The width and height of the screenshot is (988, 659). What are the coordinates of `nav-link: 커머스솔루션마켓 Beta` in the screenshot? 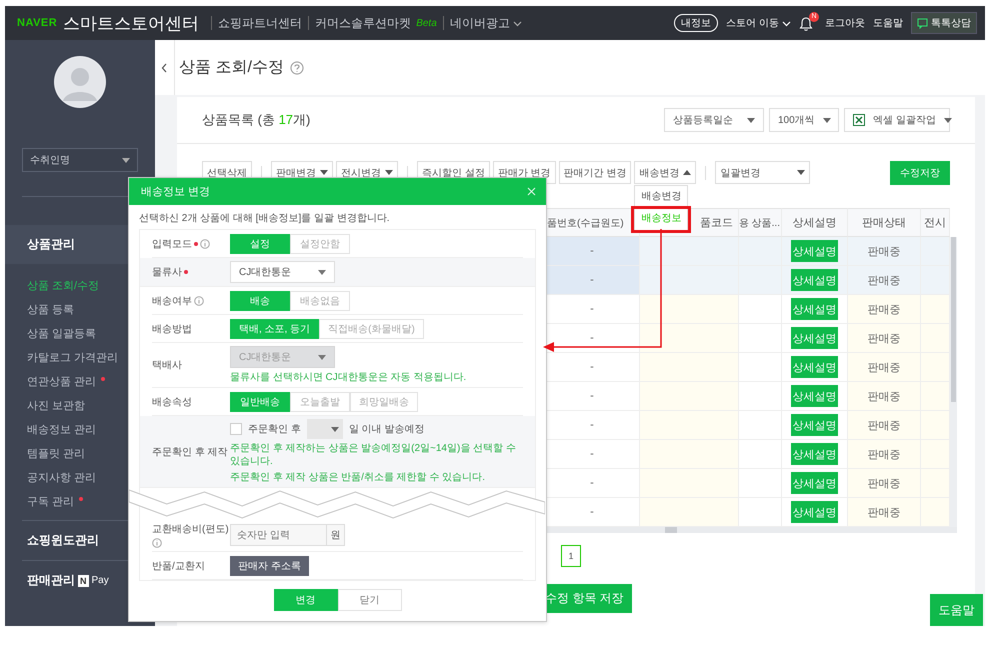 It's located at (376, 23).